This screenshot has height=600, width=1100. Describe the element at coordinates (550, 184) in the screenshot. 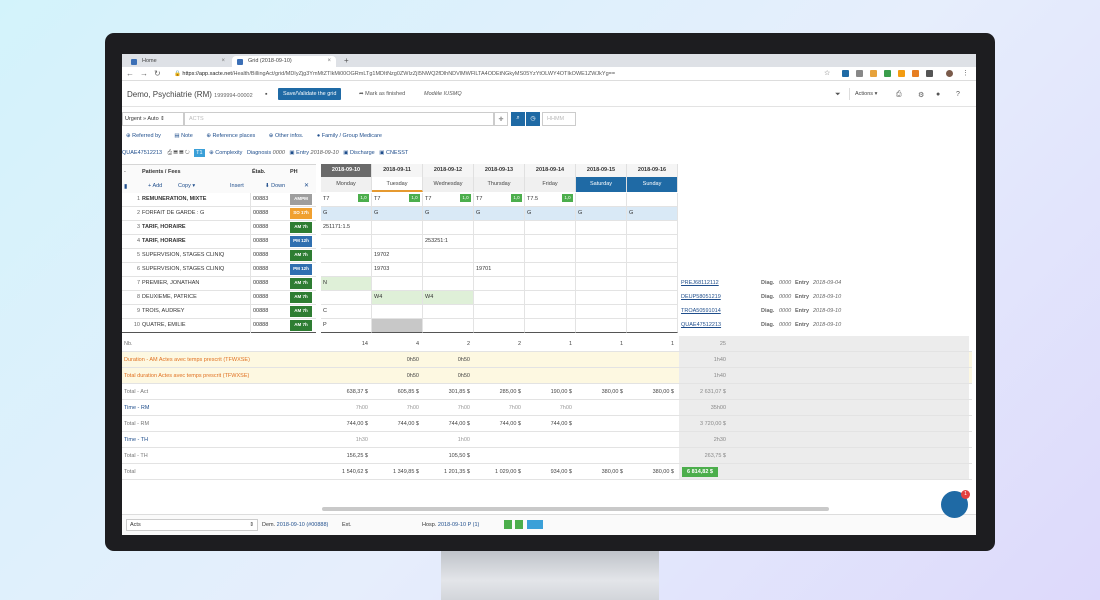

I see `day-name-header: Friday` at that location.